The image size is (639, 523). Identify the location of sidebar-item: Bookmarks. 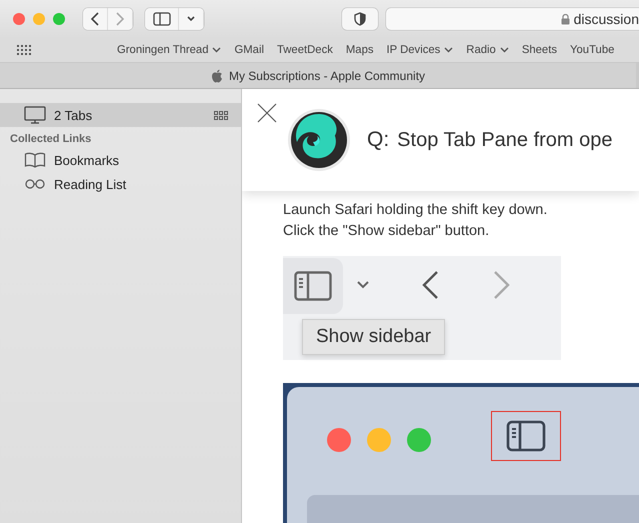
(120, 160).